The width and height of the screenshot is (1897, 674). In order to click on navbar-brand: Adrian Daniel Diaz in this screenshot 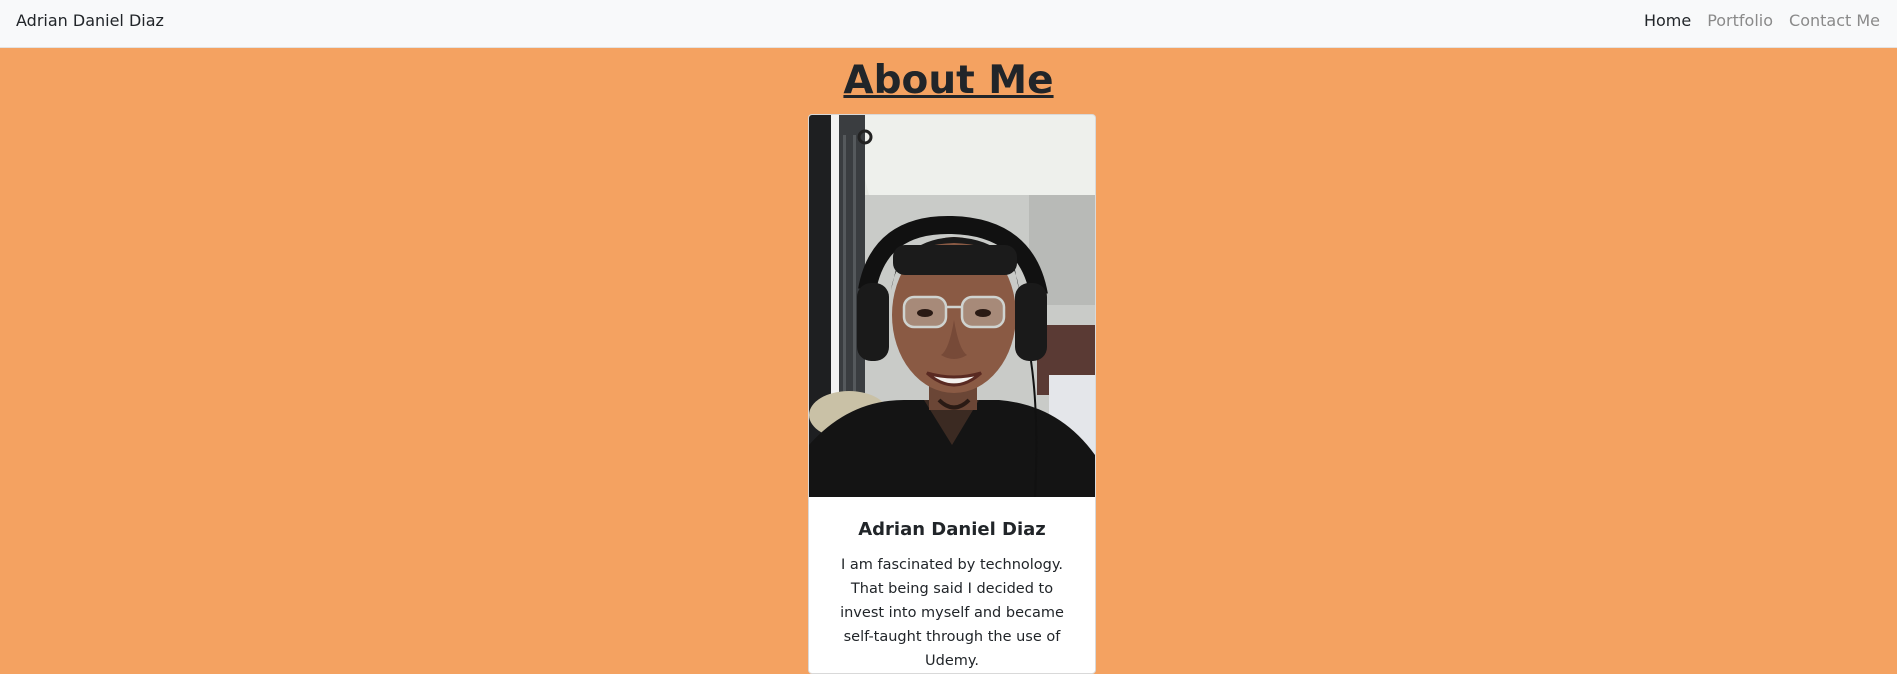, I will do `click(90, 20)`.